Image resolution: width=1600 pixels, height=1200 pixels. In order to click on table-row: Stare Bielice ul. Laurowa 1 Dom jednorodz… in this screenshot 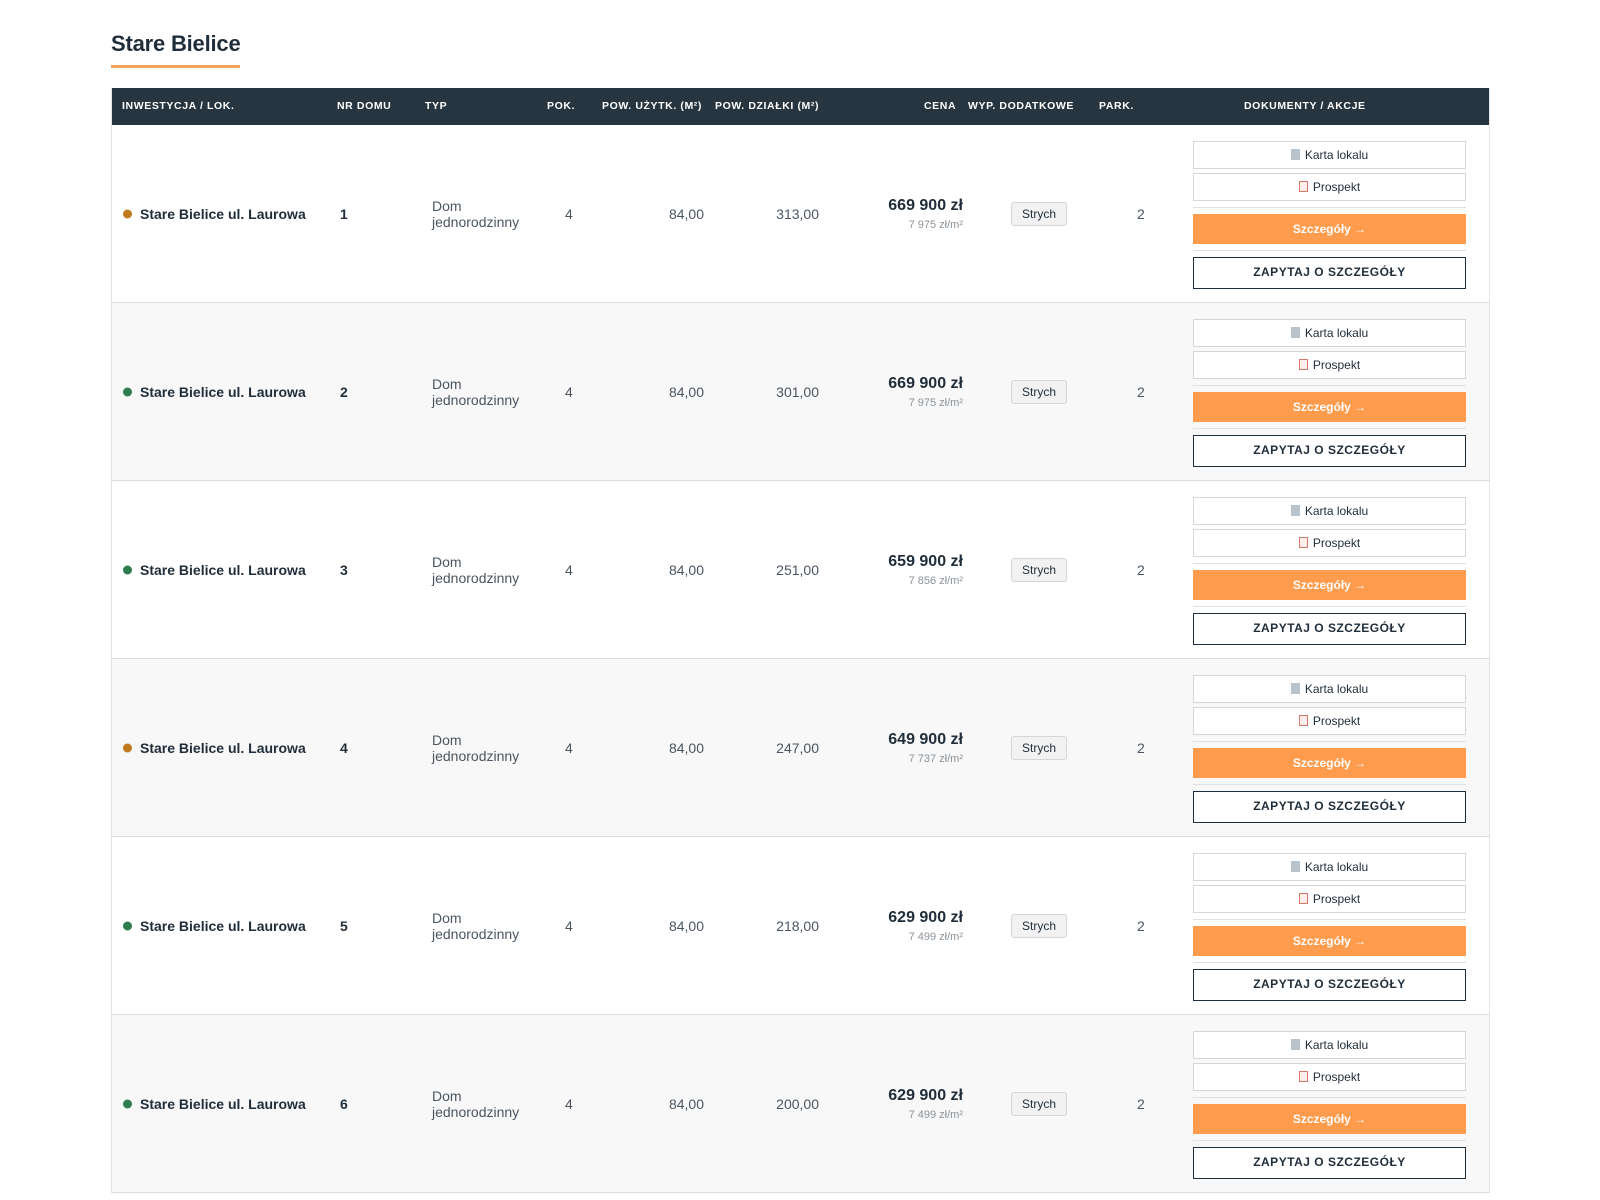, I will do `click(800, 214)`.